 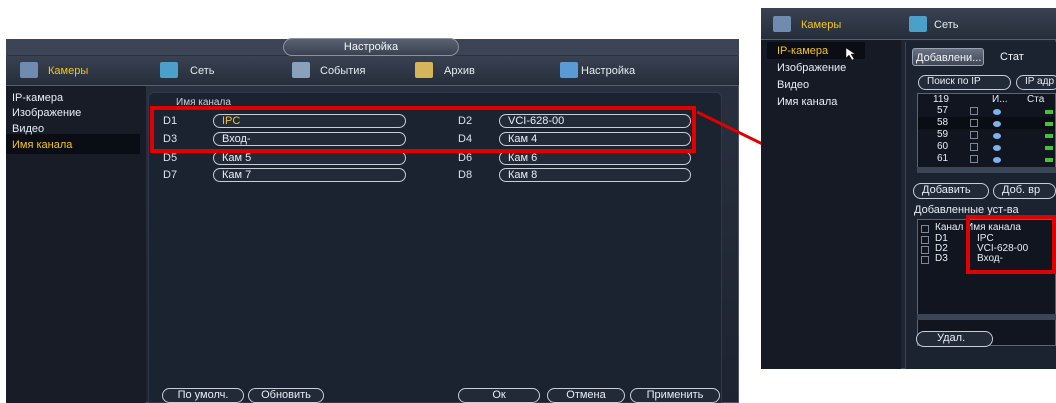 I want to click on search-by-ip-button: Поиск по IP, so click(x=964, y=82).